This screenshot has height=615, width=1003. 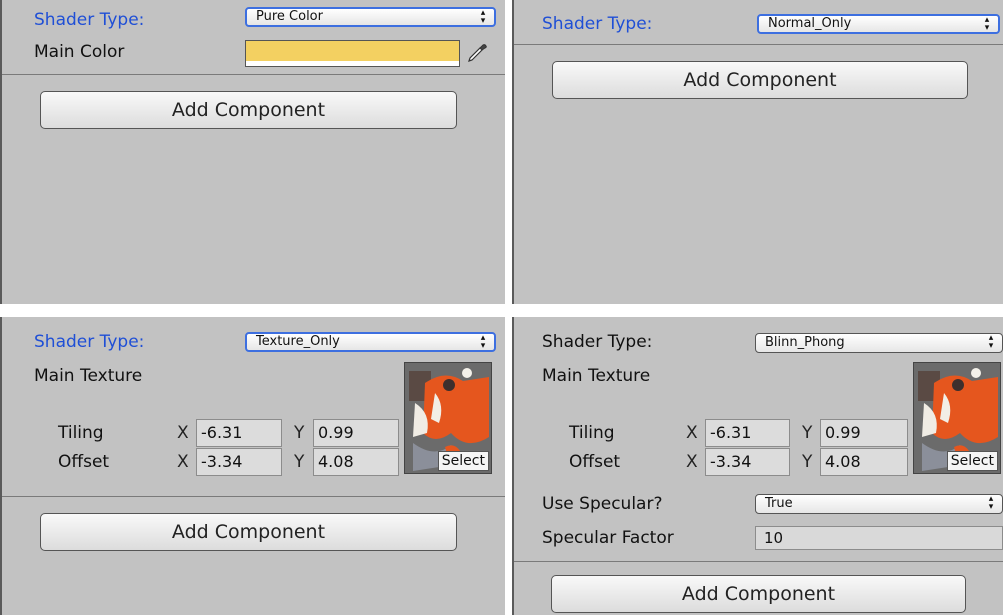 I want to click on shader-type-value: Pure Color, so click(x=289, y=16).